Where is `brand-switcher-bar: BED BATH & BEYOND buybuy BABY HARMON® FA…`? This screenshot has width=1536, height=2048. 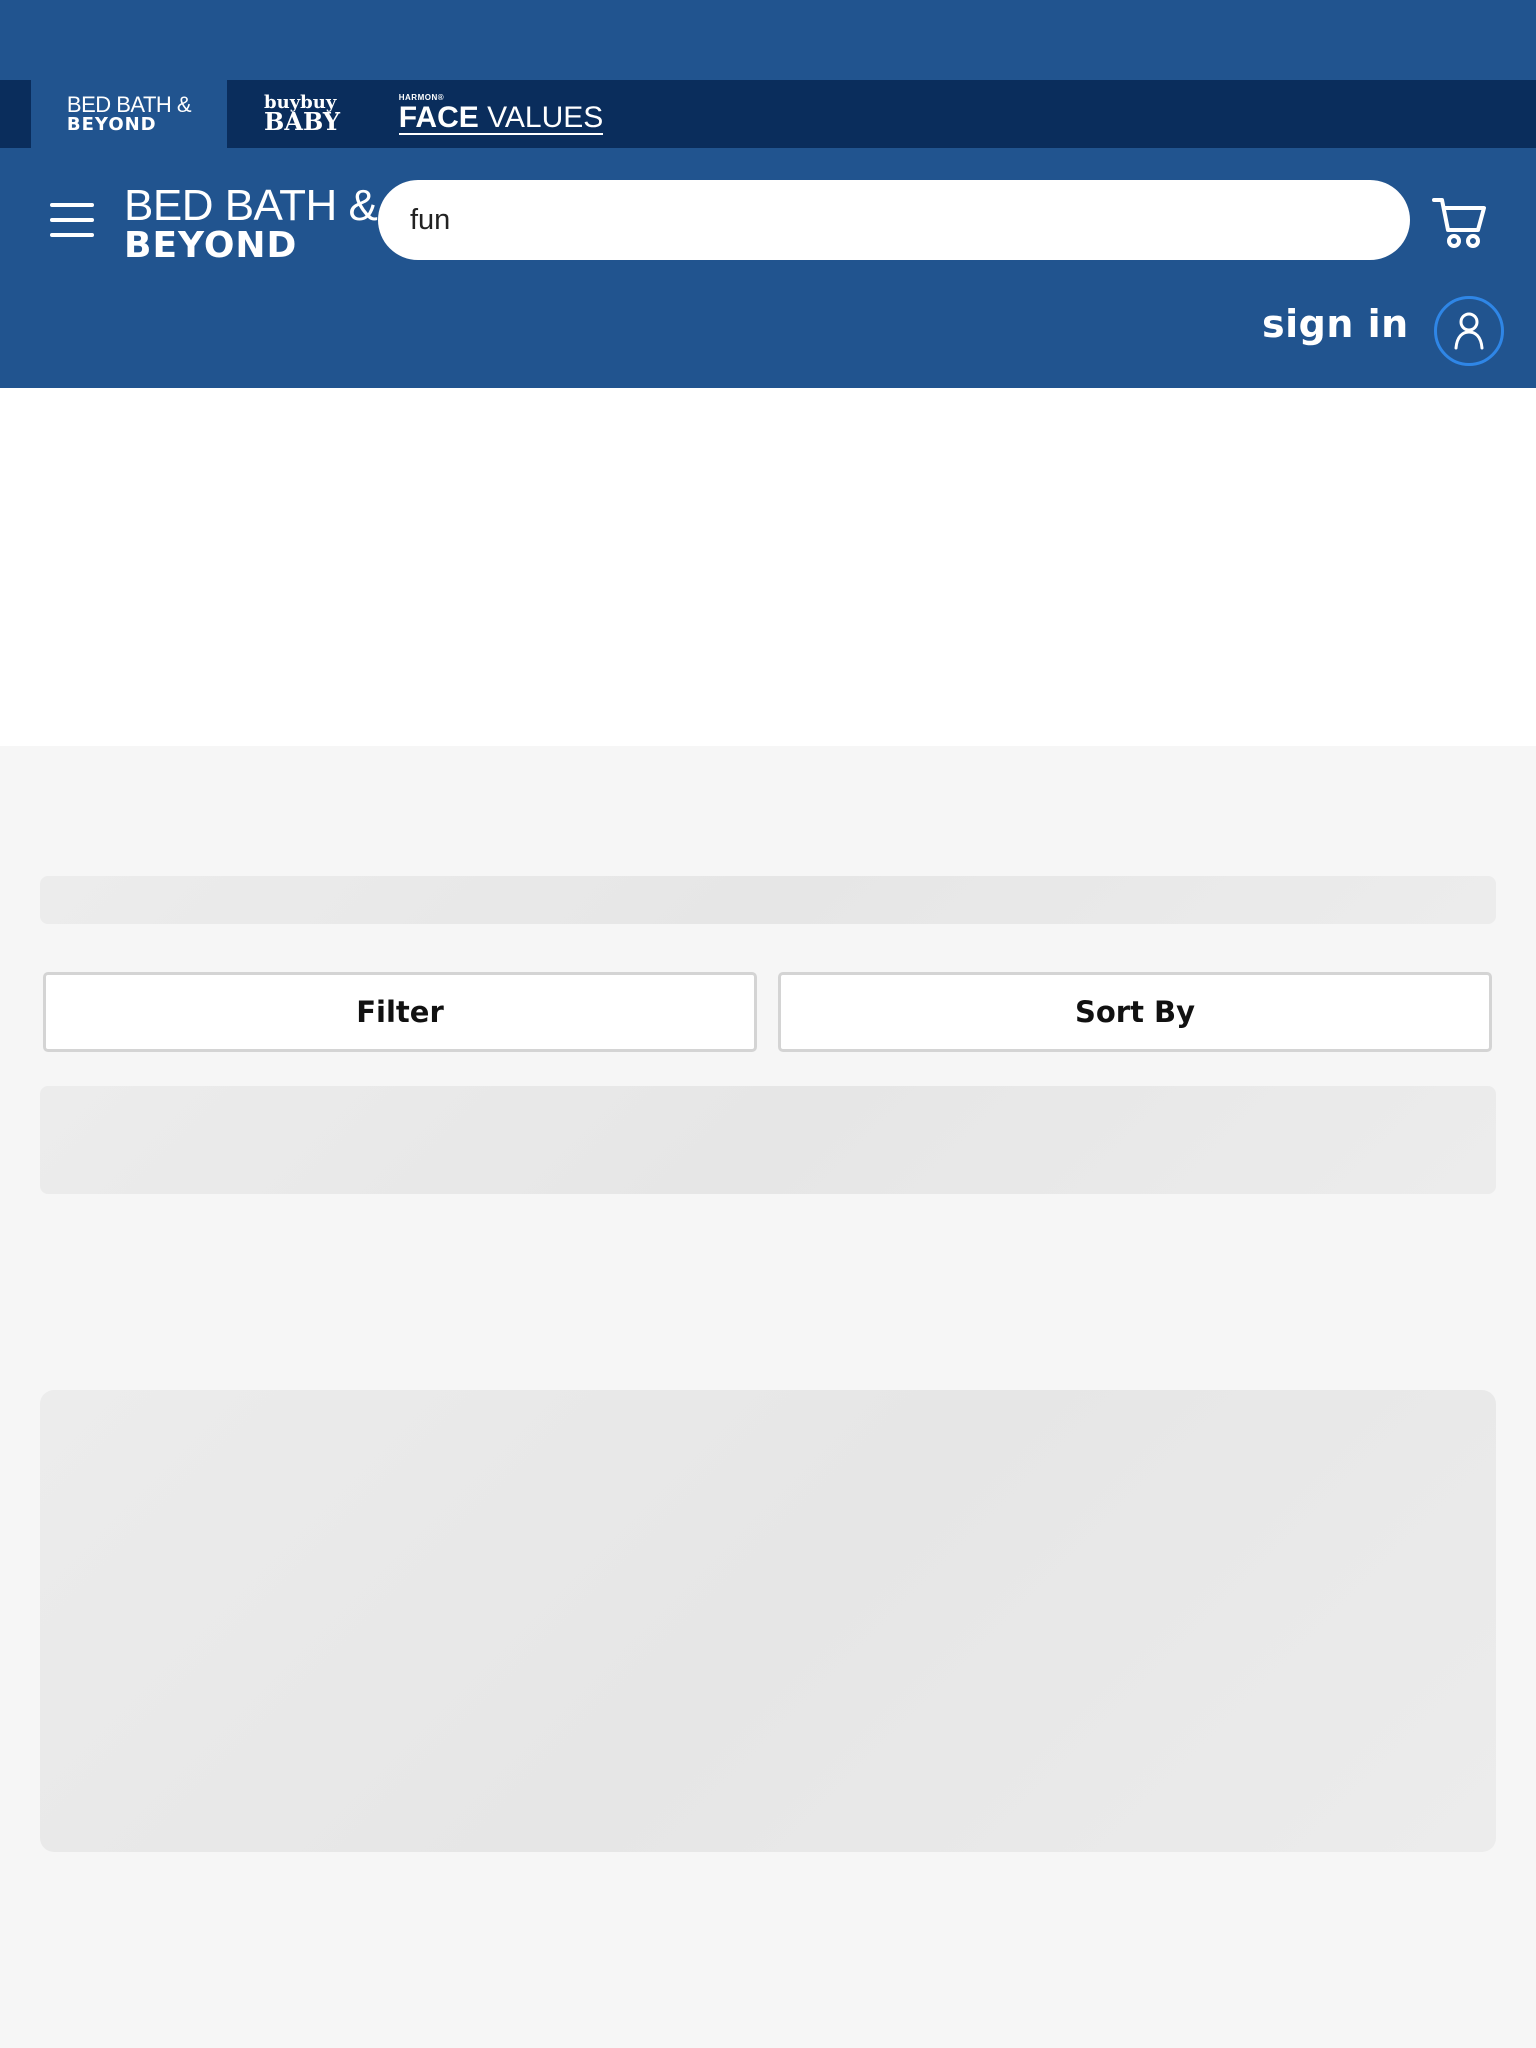 brand-switcher-bar: BED BATH & BEYOND buybuy BABY HARMON® FA… is located at coordinates (768, 114).